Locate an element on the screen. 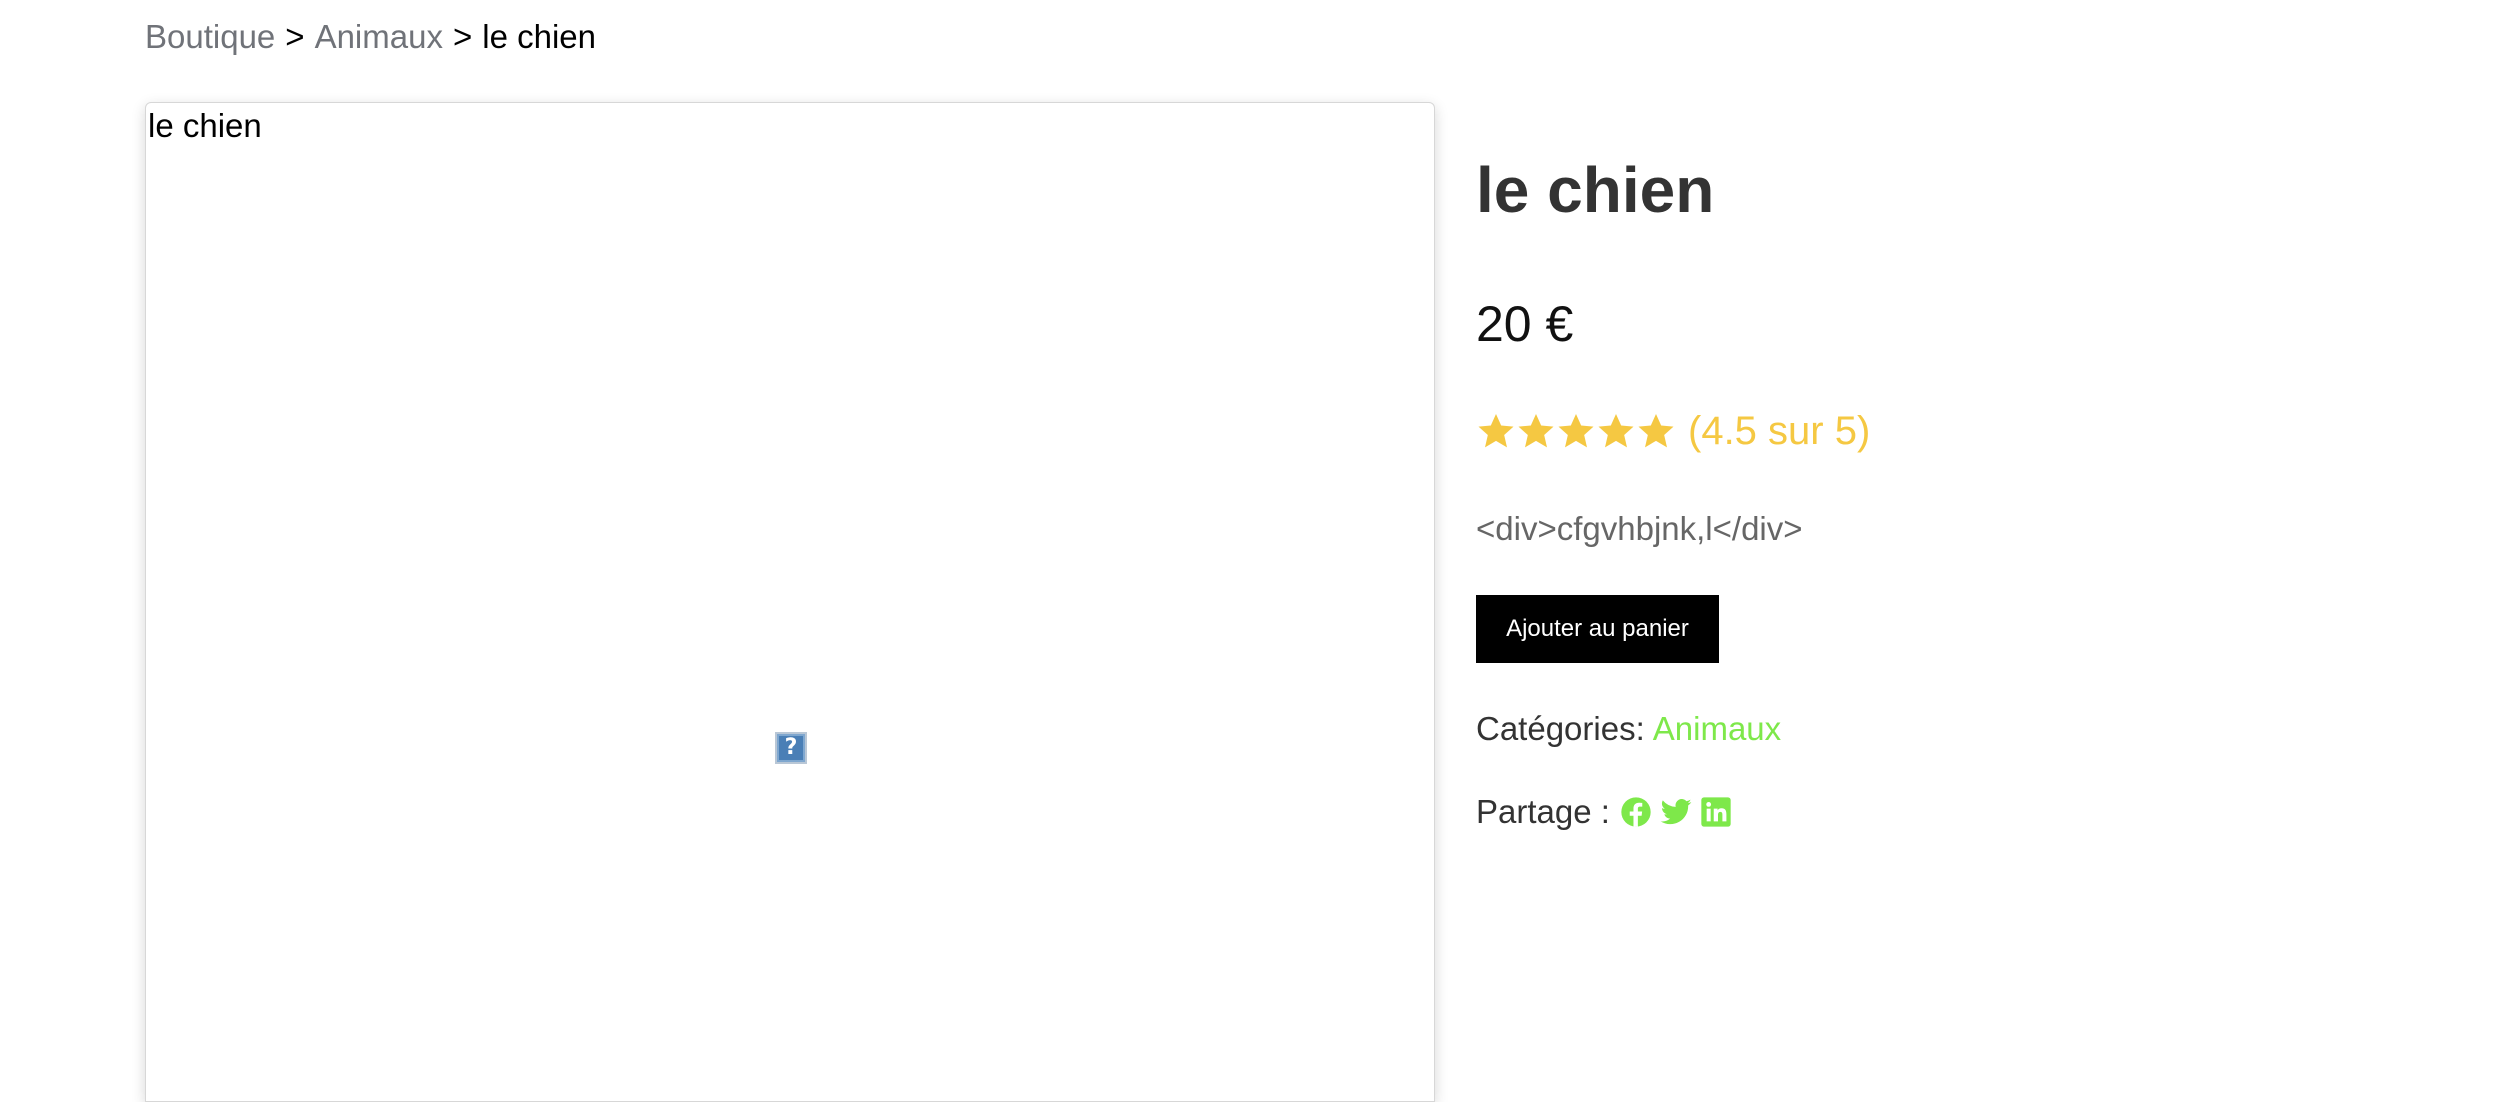 The height and width of the screenshot is (1102, 2520). share-label: Partage : is located at coordinates (1543, 811).